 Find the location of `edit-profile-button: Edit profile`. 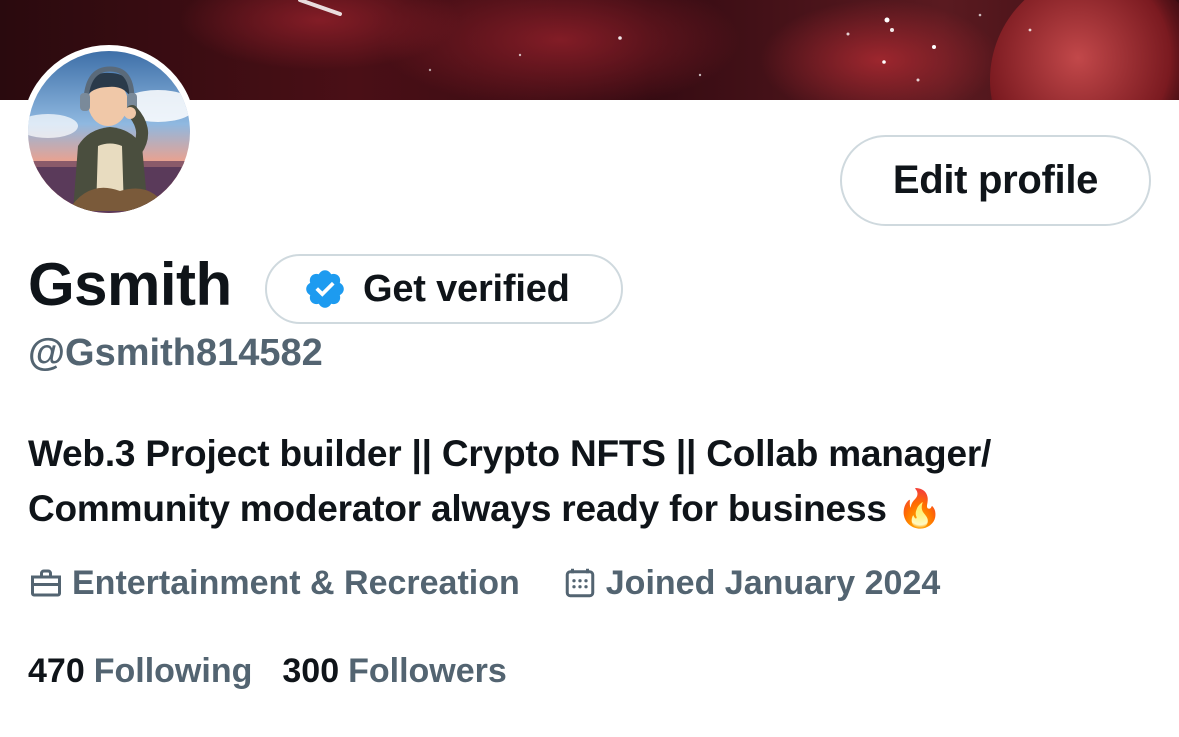

edit-profile-button: Edit profile is located at coordinates (995, 180).